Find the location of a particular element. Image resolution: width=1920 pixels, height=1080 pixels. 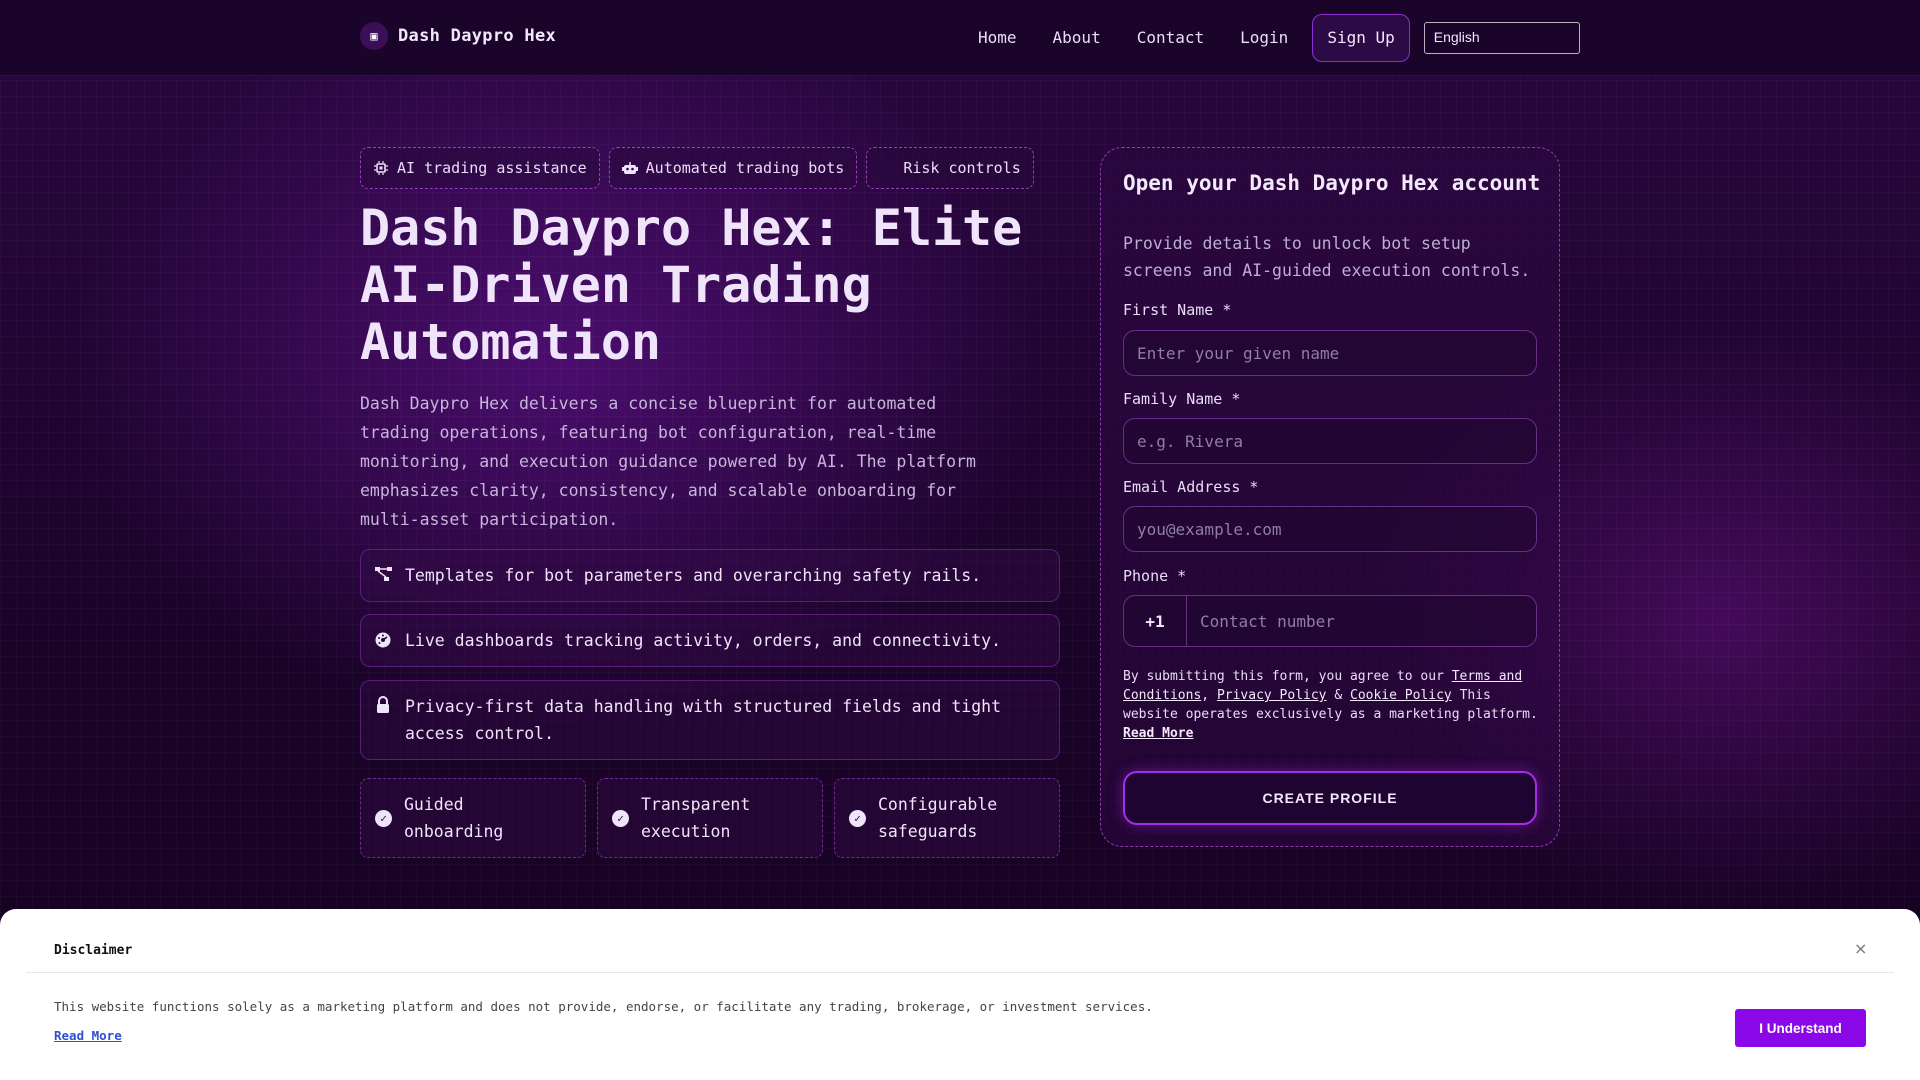

brand: ▣ Dash Daypro Hex is located at coordinates (458, 36).